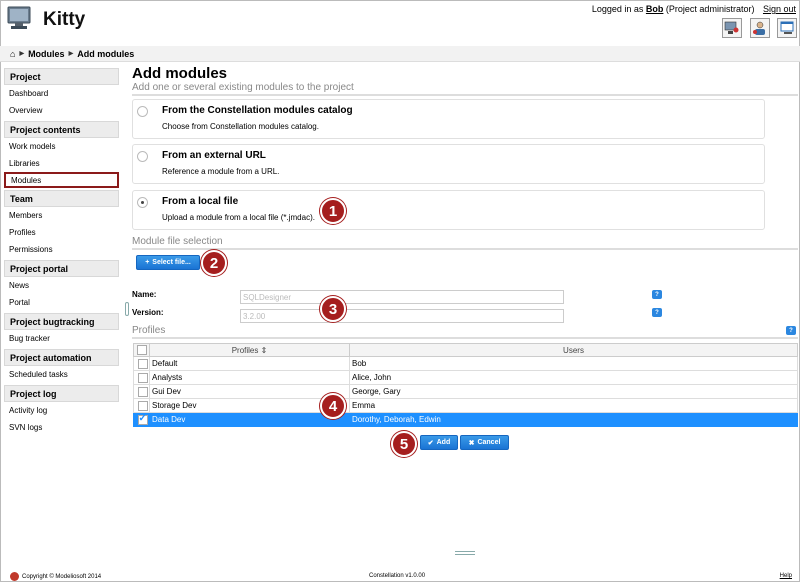 The height and width of the screenshot is (582, 800). Describe the element at coordinates (791, 330) in the screenshot. I see `profiles-help-icon: ?` at that location.